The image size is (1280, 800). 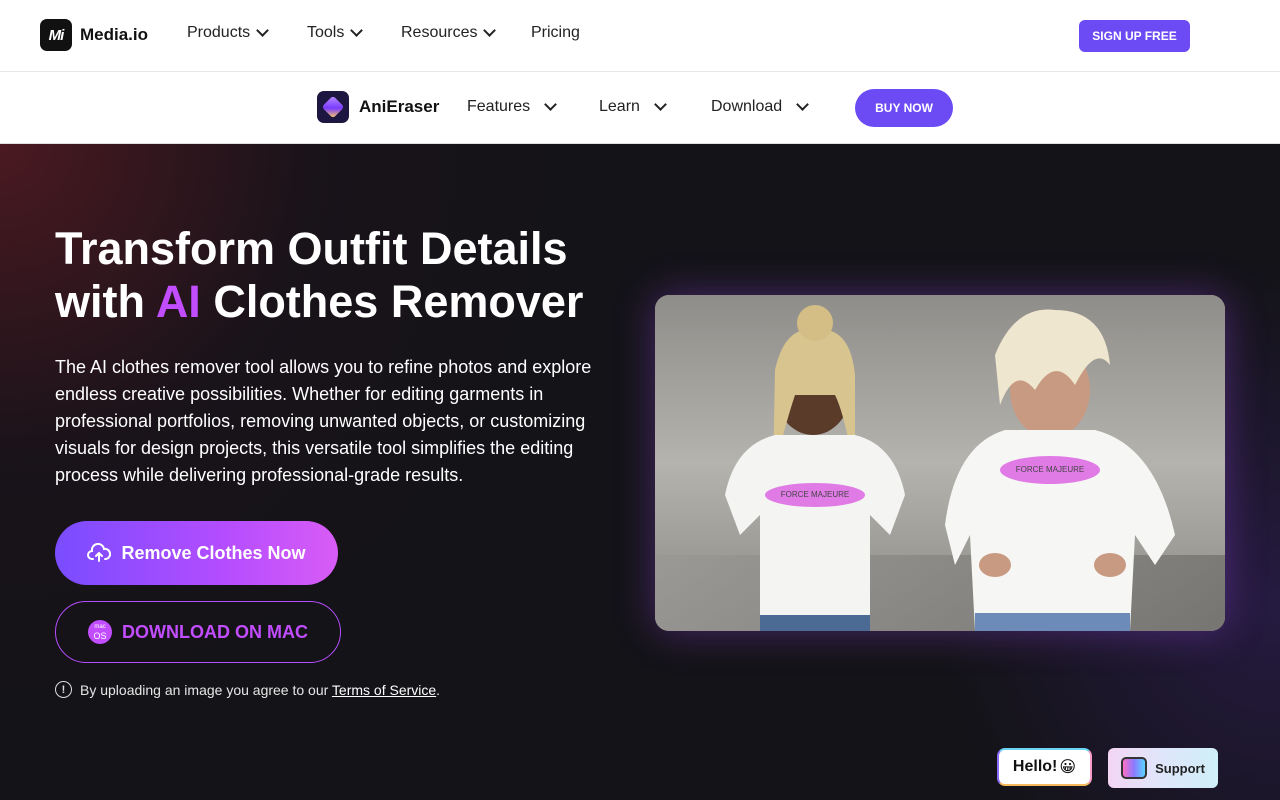 I want to click on brand: Mi Media.io, so click(x=94, y=35).